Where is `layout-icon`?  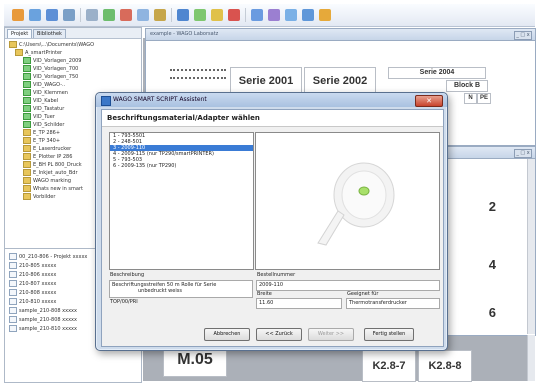
layout-icon is located at coordinates (291, 15).